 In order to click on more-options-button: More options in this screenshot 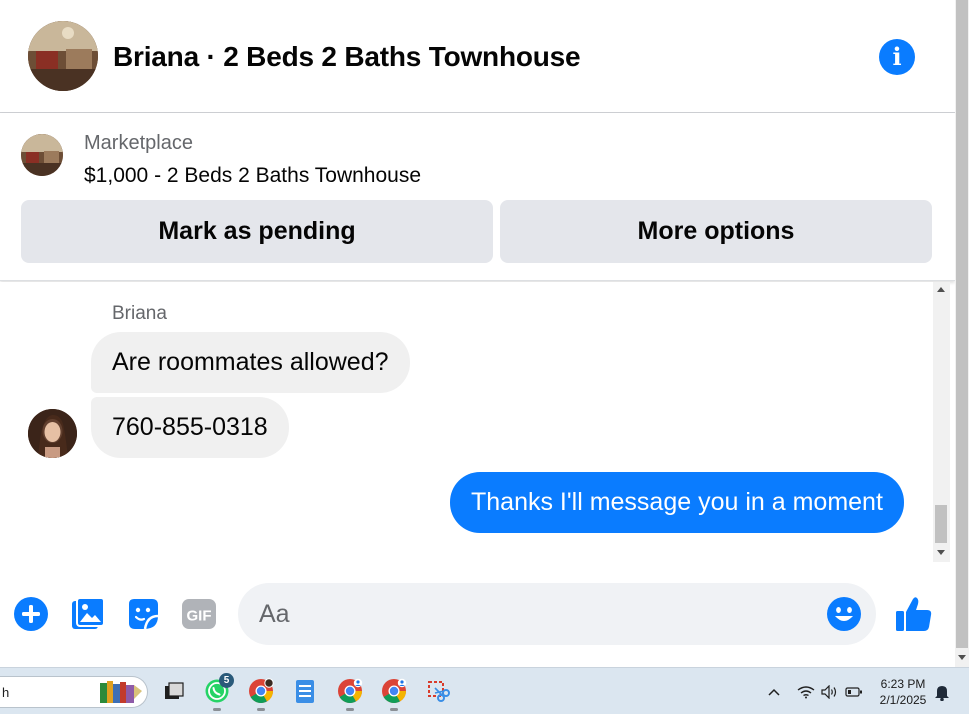, I will do `click(716, 231)`.